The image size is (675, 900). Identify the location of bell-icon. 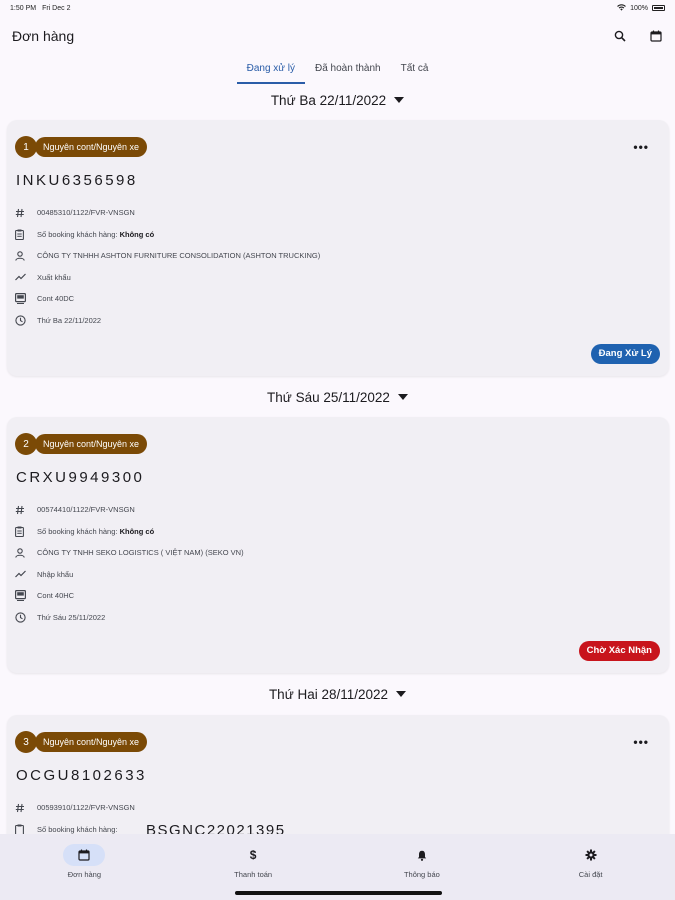
(422, 855).